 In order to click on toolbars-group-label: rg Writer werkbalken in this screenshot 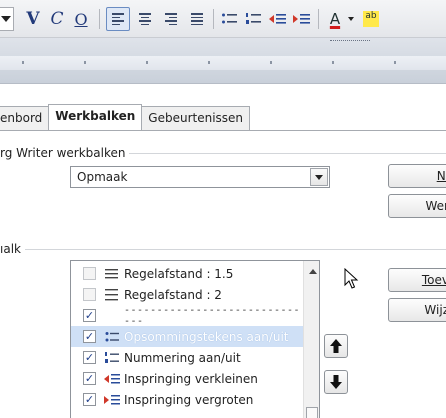, I will do `click(65, 153)`.